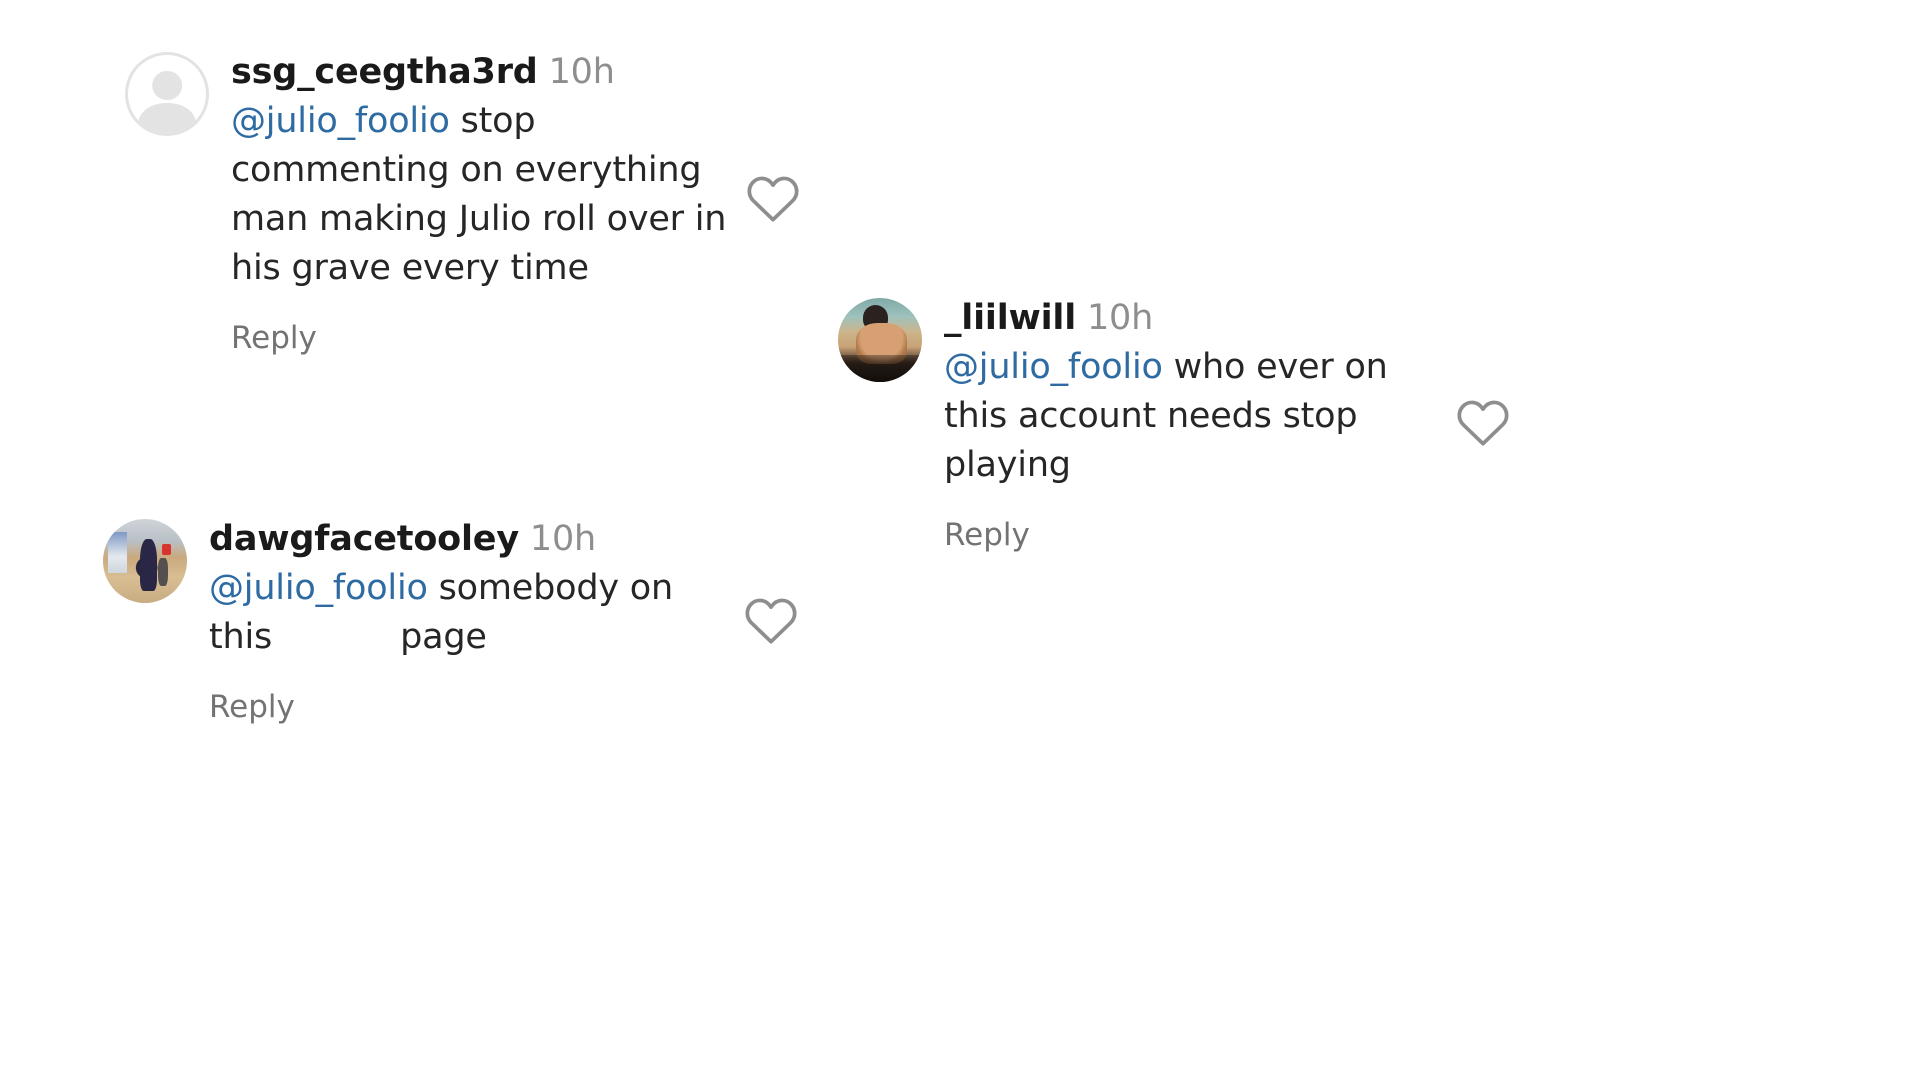 The width and height of the screenshot is (1920, 1080). What do you see at coordinates (1151, 416) in the screenshot?
I see `comment-line-2: this account needs stop` at bounding box center [1151, 416].